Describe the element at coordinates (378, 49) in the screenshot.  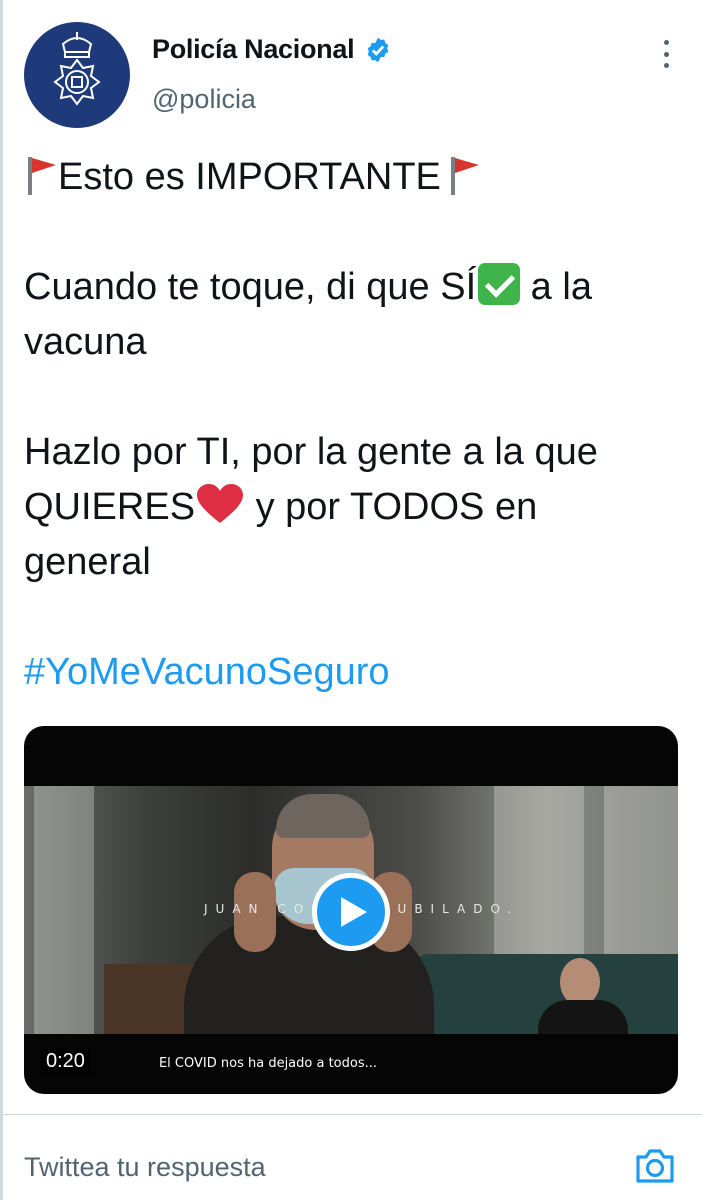
I see `verified-badge-icon` at that location.